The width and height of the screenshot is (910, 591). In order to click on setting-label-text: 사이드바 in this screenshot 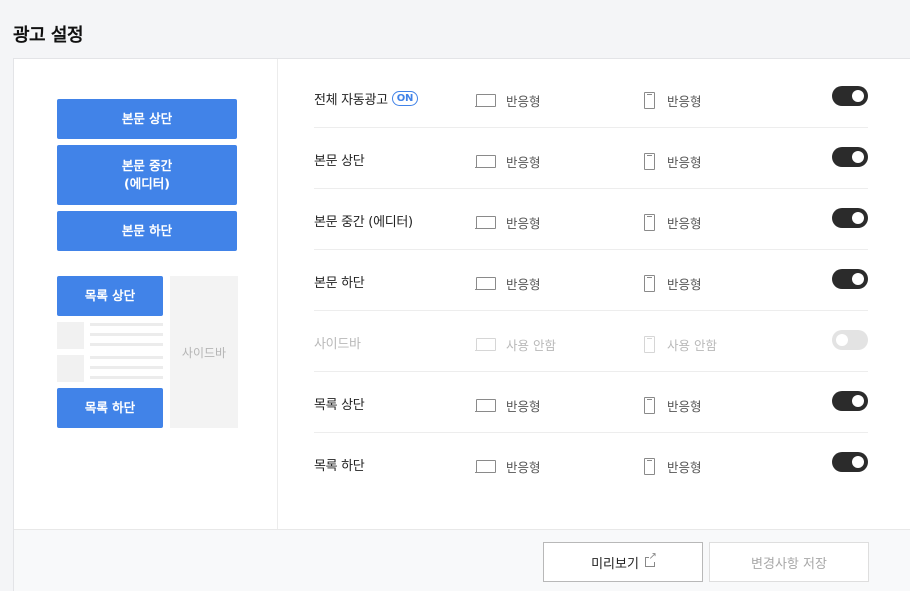, I will do `click(337, 344)`.